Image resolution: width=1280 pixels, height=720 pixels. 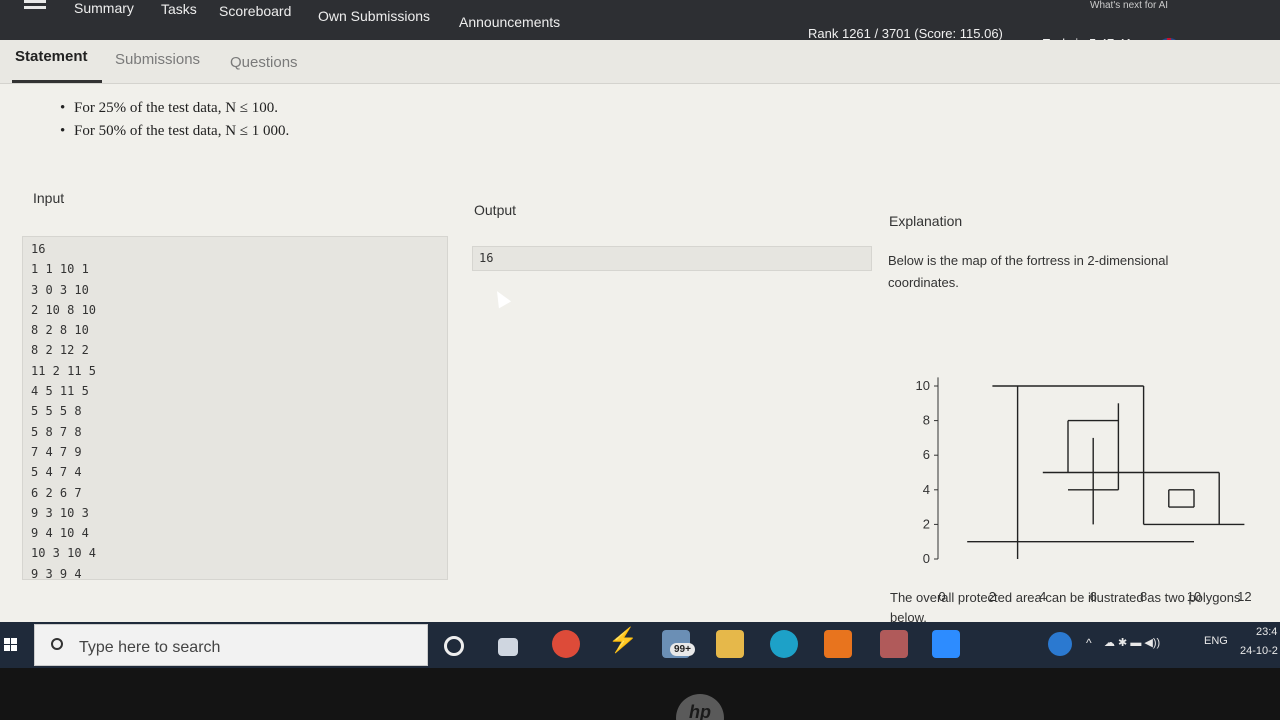 I want to click on menu-icon, so click(x=35, y=7).